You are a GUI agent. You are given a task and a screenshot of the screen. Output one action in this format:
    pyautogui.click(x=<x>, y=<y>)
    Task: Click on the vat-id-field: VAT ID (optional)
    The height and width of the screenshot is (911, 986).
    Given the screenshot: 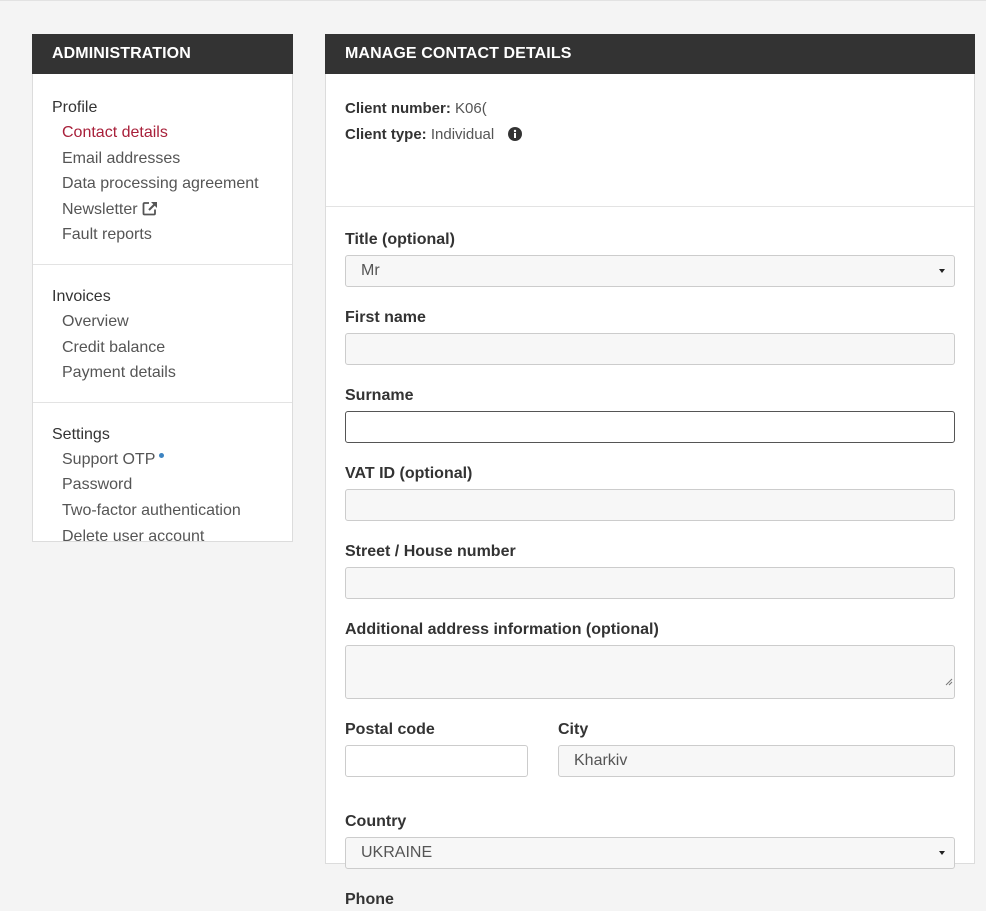 What is the action you would take?
    pyautogui.click(x=650, y=492)
    